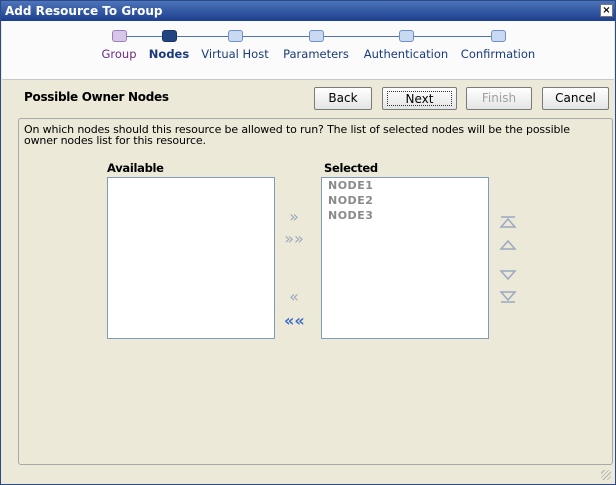 The width and height of the screenshot is (616, 485). I want to click on cancel-button: Cancel, so click(575, 98).